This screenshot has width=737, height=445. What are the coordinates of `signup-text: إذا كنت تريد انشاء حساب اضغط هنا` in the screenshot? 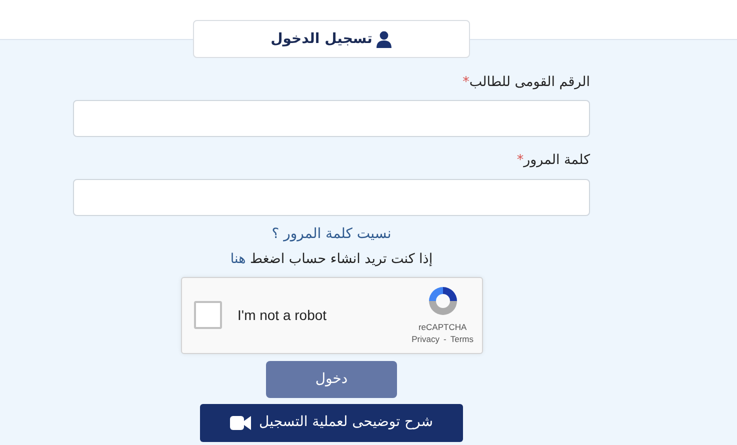 It's located at (331, 259).